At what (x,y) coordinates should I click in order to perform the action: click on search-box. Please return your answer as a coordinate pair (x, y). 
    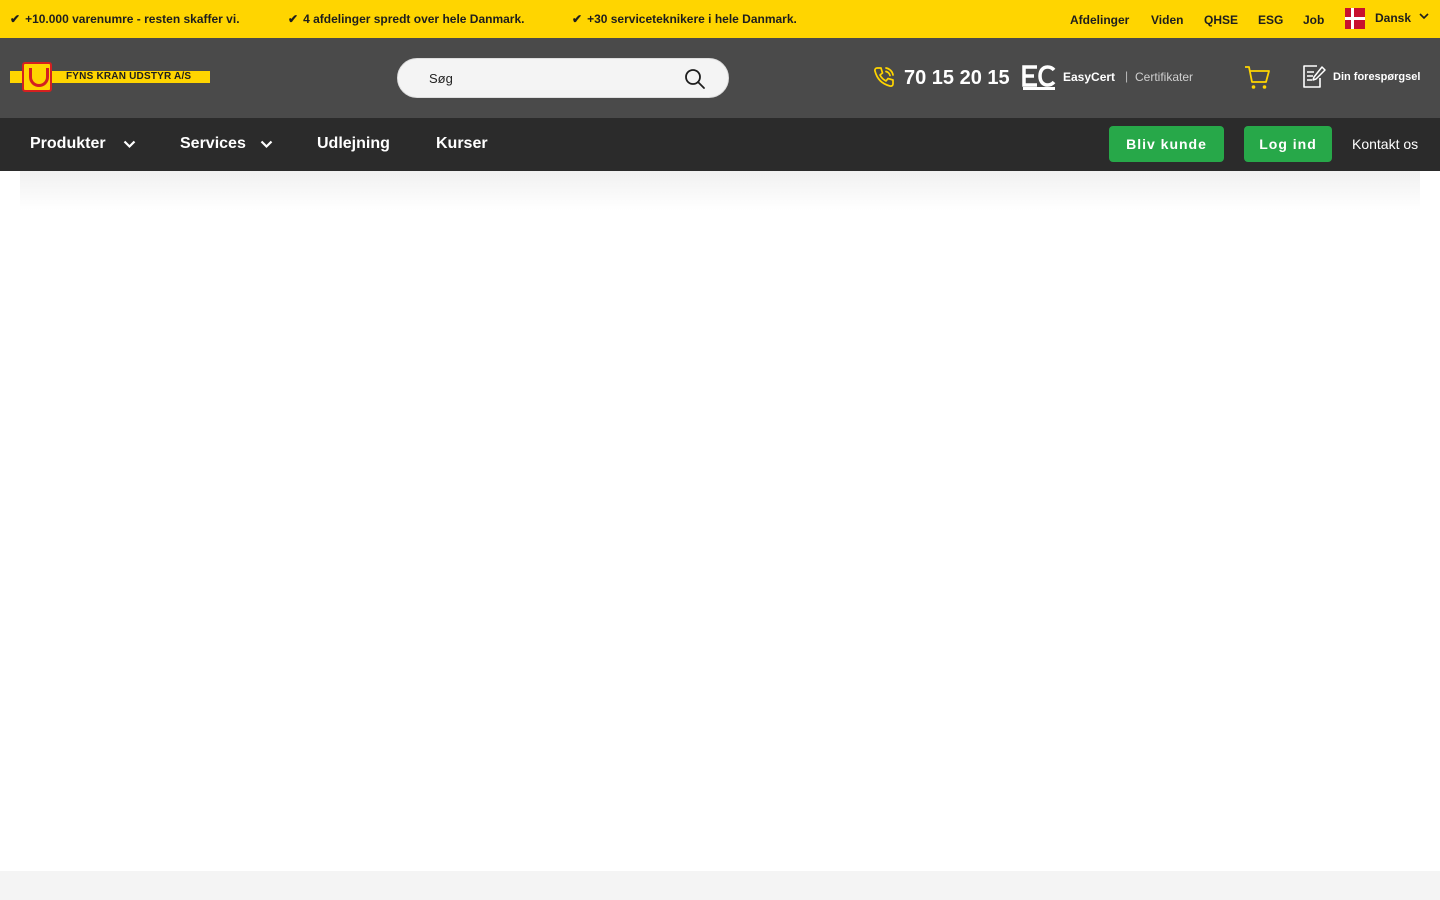
    Looking at the image, I should click on (563, 78).